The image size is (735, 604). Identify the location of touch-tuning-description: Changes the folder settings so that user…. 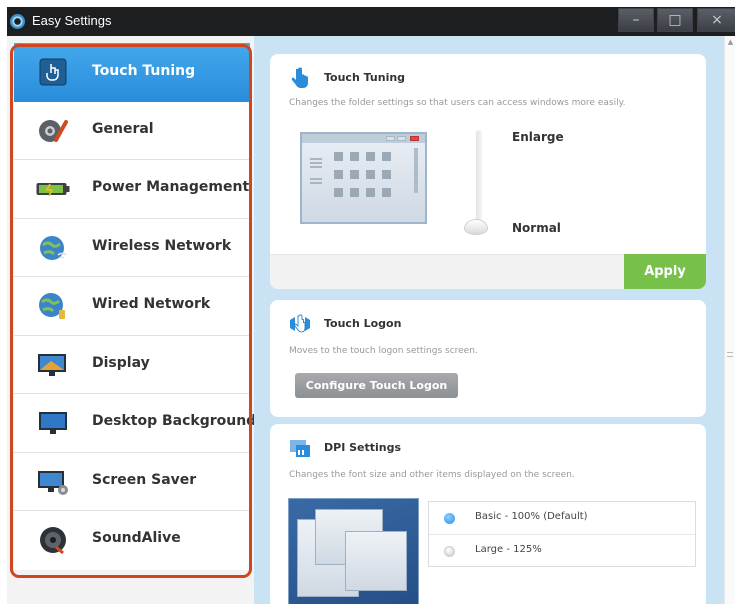
(457, 103).